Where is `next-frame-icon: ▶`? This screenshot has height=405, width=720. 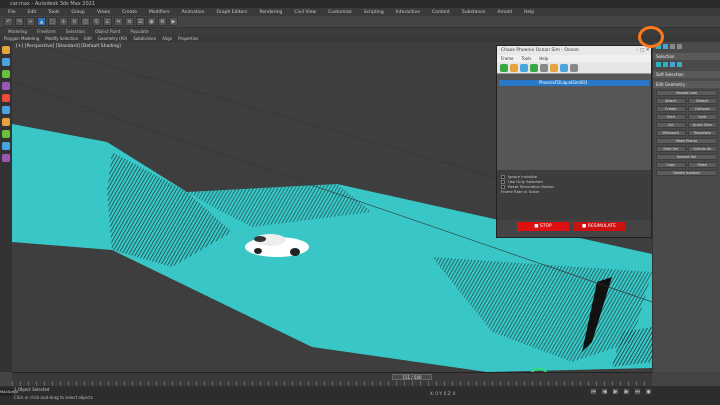 next-frame-icon: ▶ is located at coordinates (626, 391).